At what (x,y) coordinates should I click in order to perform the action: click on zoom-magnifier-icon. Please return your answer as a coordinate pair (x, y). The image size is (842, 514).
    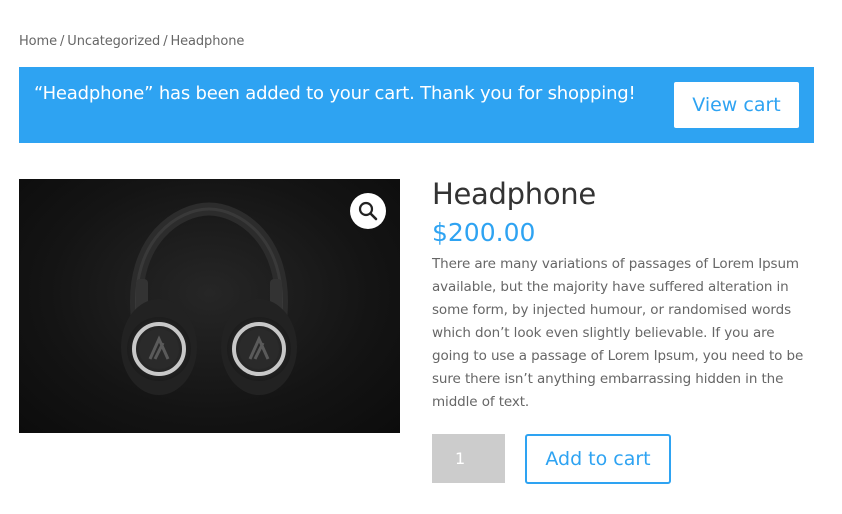
    Looking at the image, I should click on (368, 211).